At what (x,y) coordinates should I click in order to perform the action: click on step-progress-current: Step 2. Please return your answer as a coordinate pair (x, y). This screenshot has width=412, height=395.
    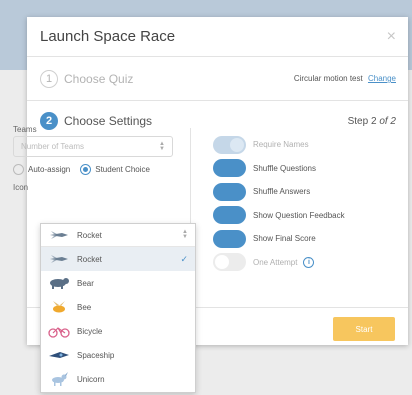
    Looking at the image, I should click on (362, 121).